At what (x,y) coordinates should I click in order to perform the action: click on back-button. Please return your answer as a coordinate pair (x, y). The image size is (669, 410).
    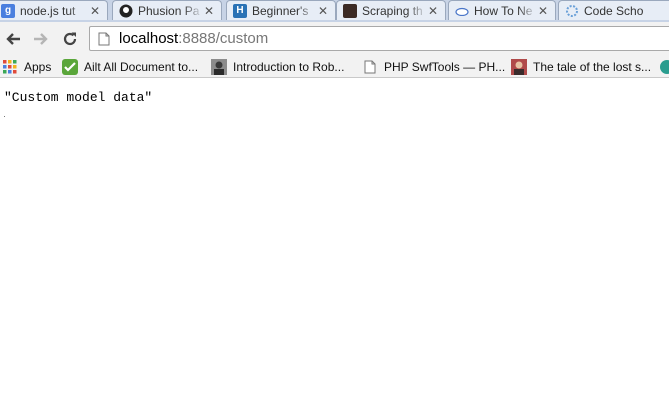
    Looking at the image, I should click on (13, 39).